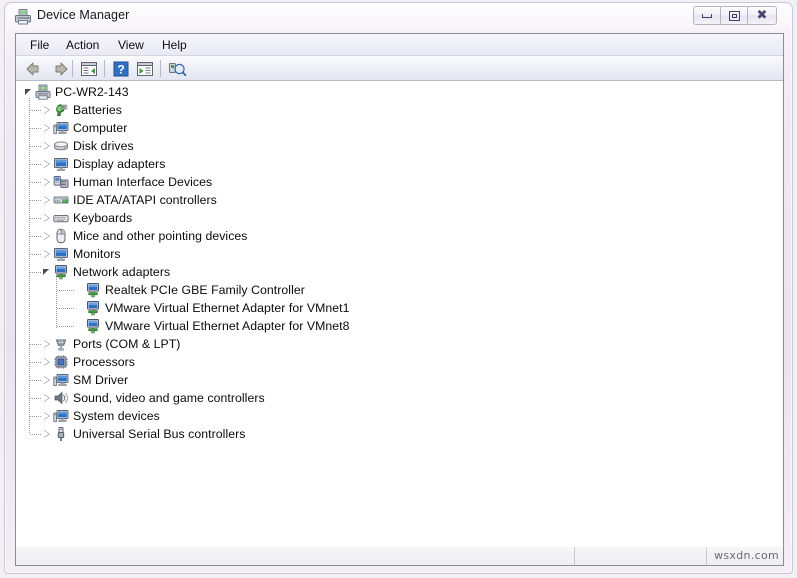 Image resolution: width=797 pixels, height=578 pixels. I want to click on mouse-icon, so click(61, 236).